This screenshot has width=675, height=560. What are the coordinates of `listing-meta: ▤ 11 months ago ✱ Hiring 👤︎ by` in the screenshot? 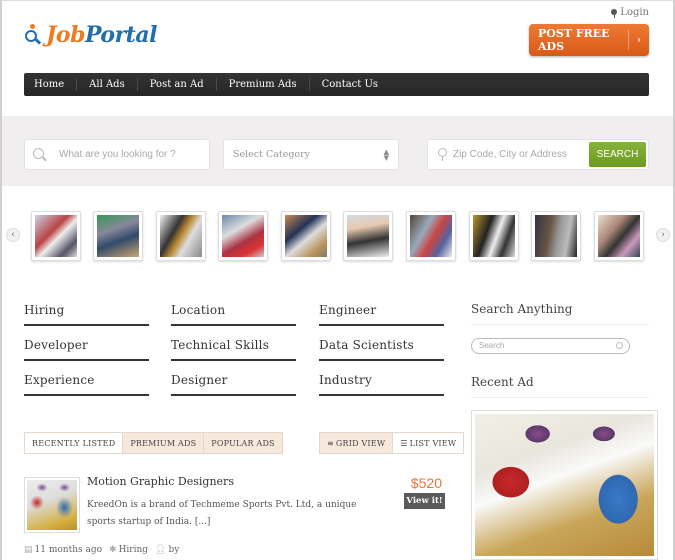 It's located at (101, 550).